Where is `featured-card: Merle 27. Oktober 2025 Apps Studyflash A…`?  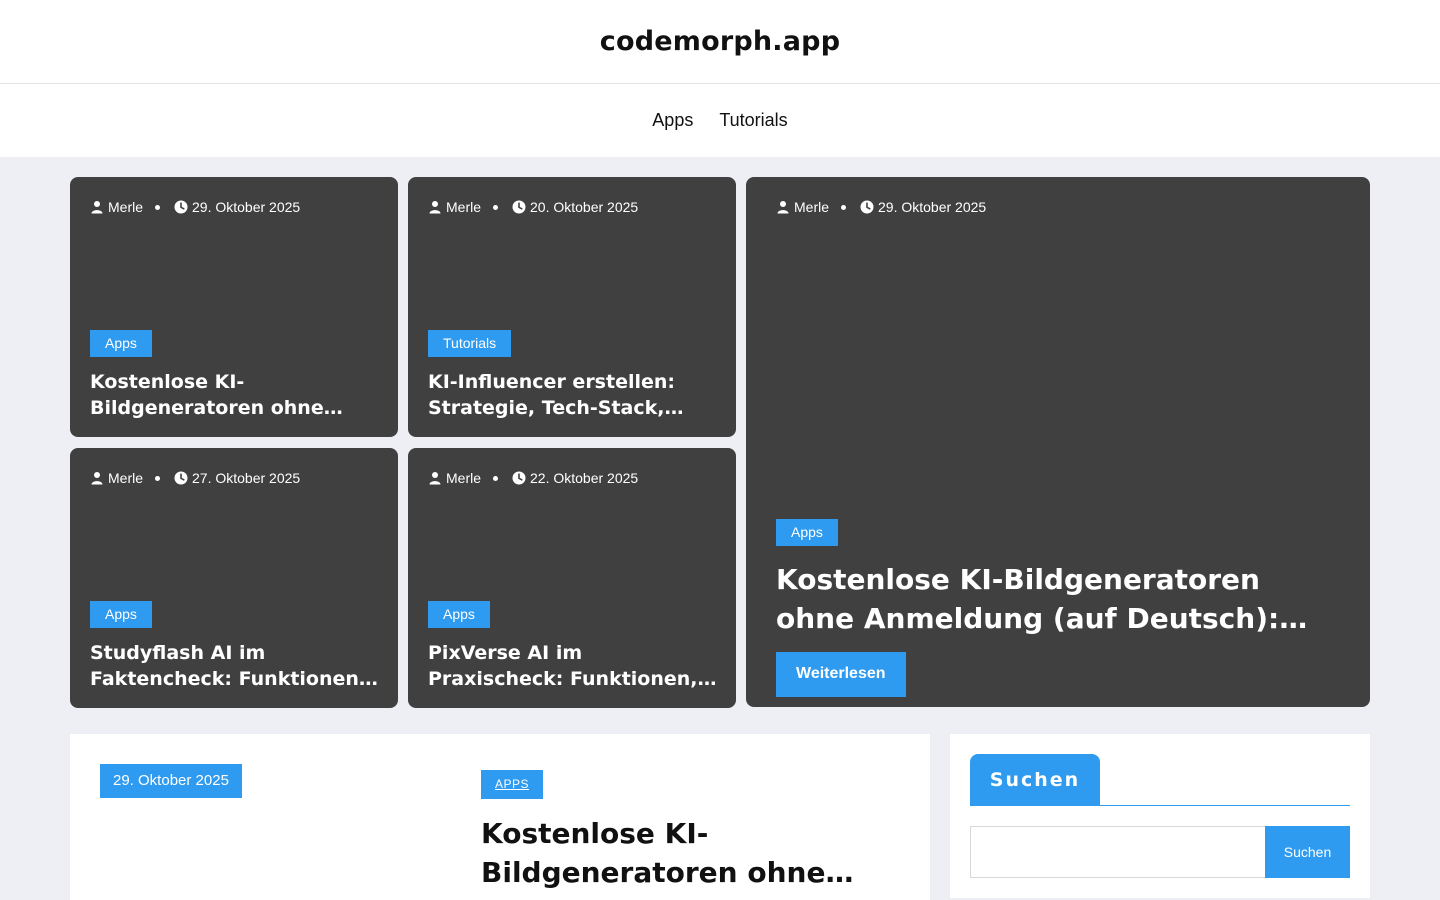
featured-card: Merle 27. Oktober 2025 Apps Studyflash A… is located at coordinates (234, 578).